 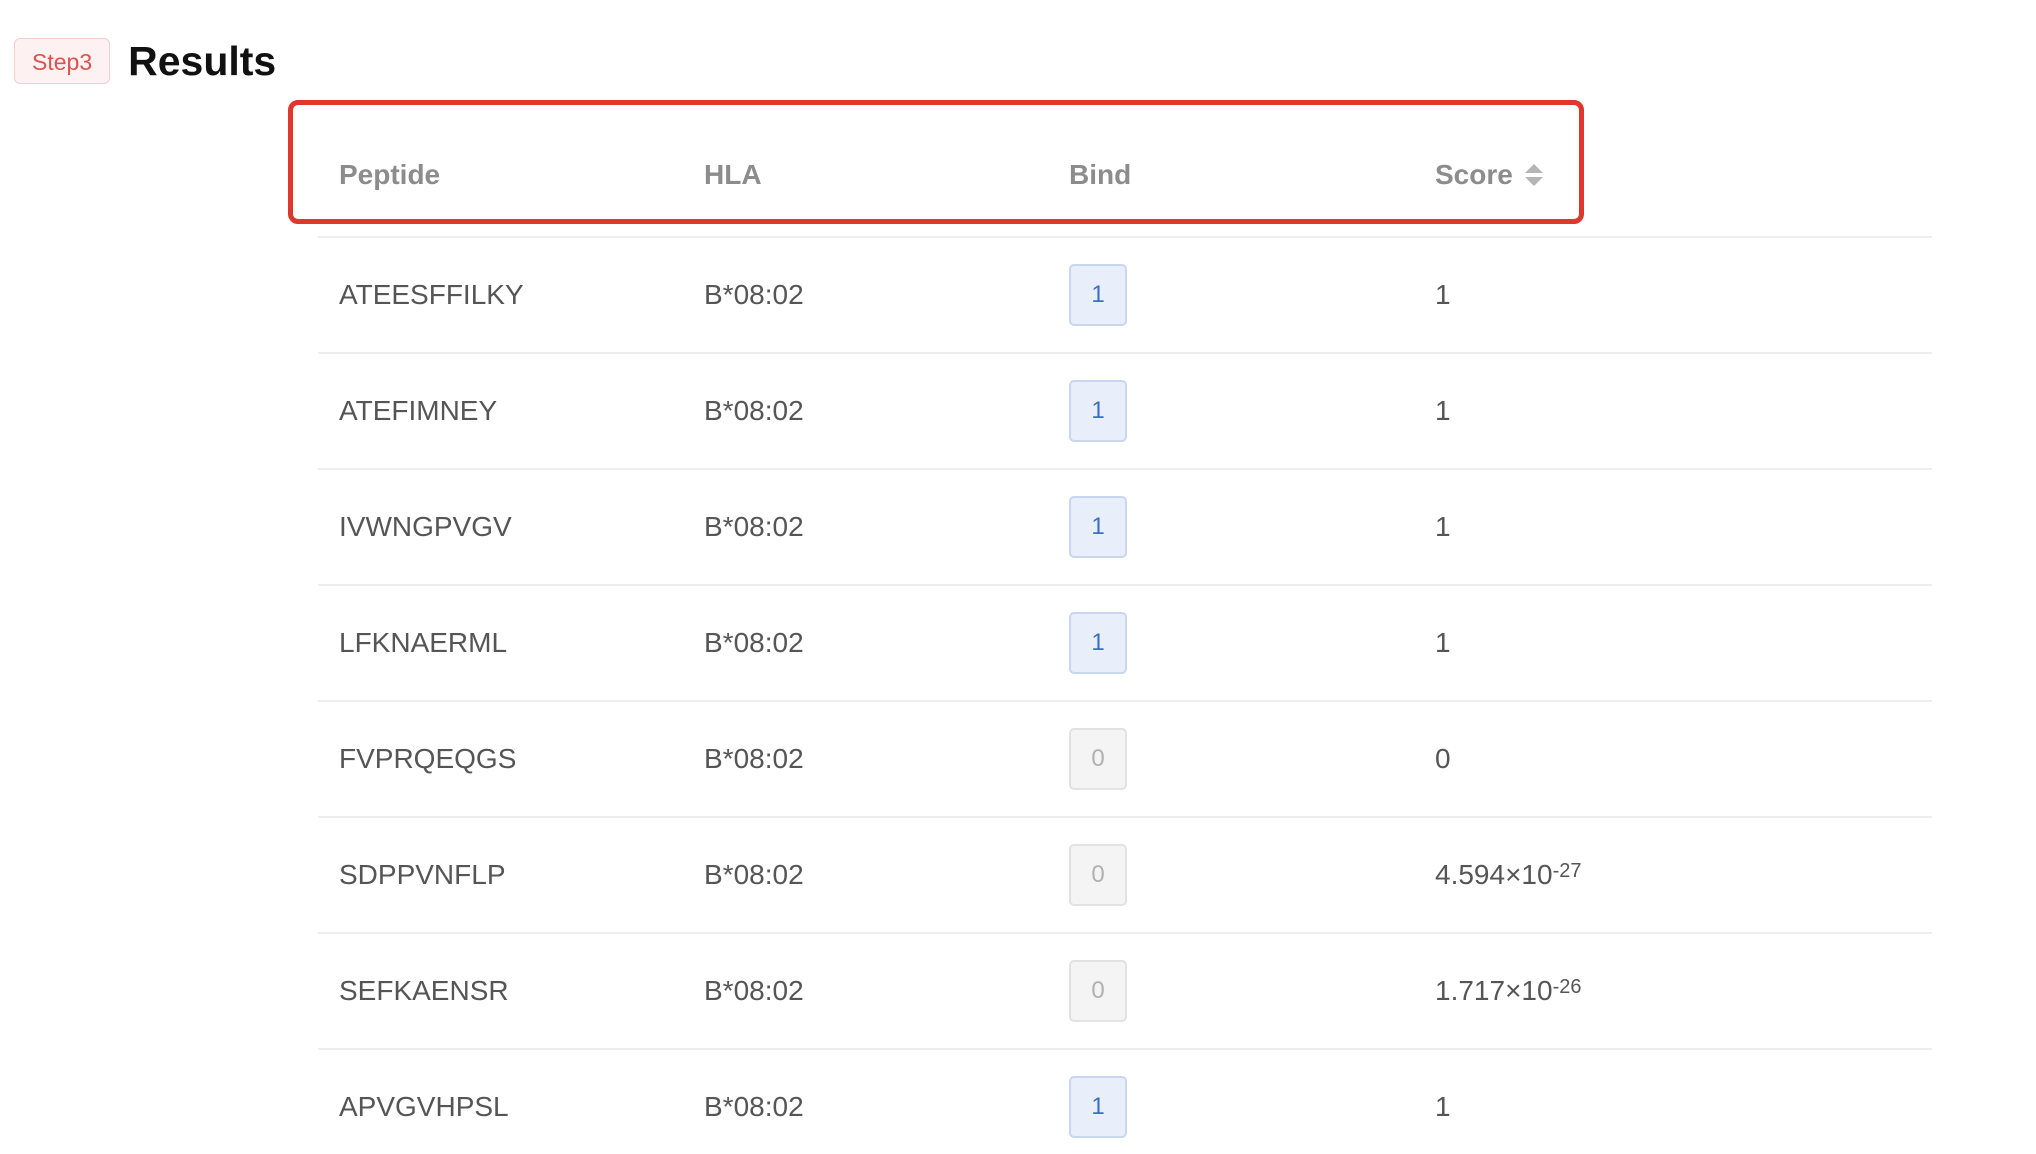 I want to click on score-value: 4.594×10, so click(x=1494, y=874).